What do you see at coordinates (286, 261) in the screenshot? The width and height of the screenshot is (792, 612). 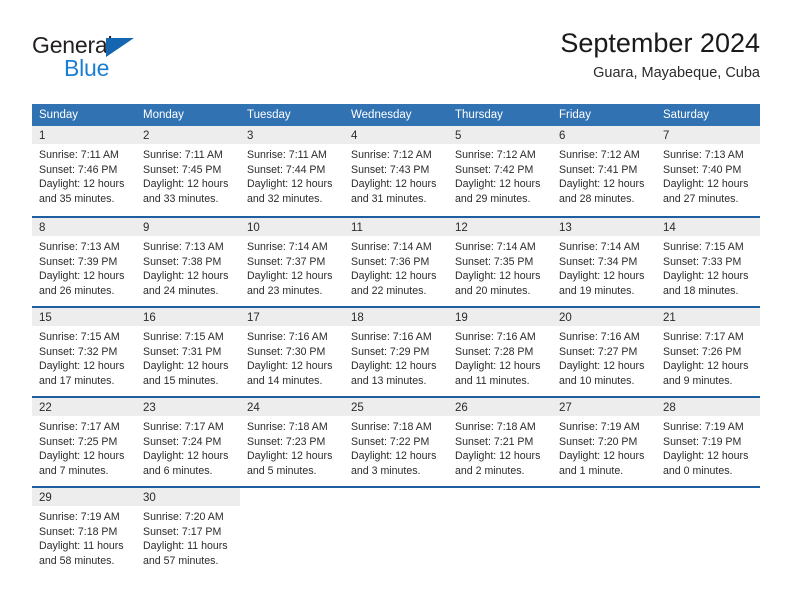 I see `sunset-text: Sunset: 7:37 PM` at bounding box center [286, 261].